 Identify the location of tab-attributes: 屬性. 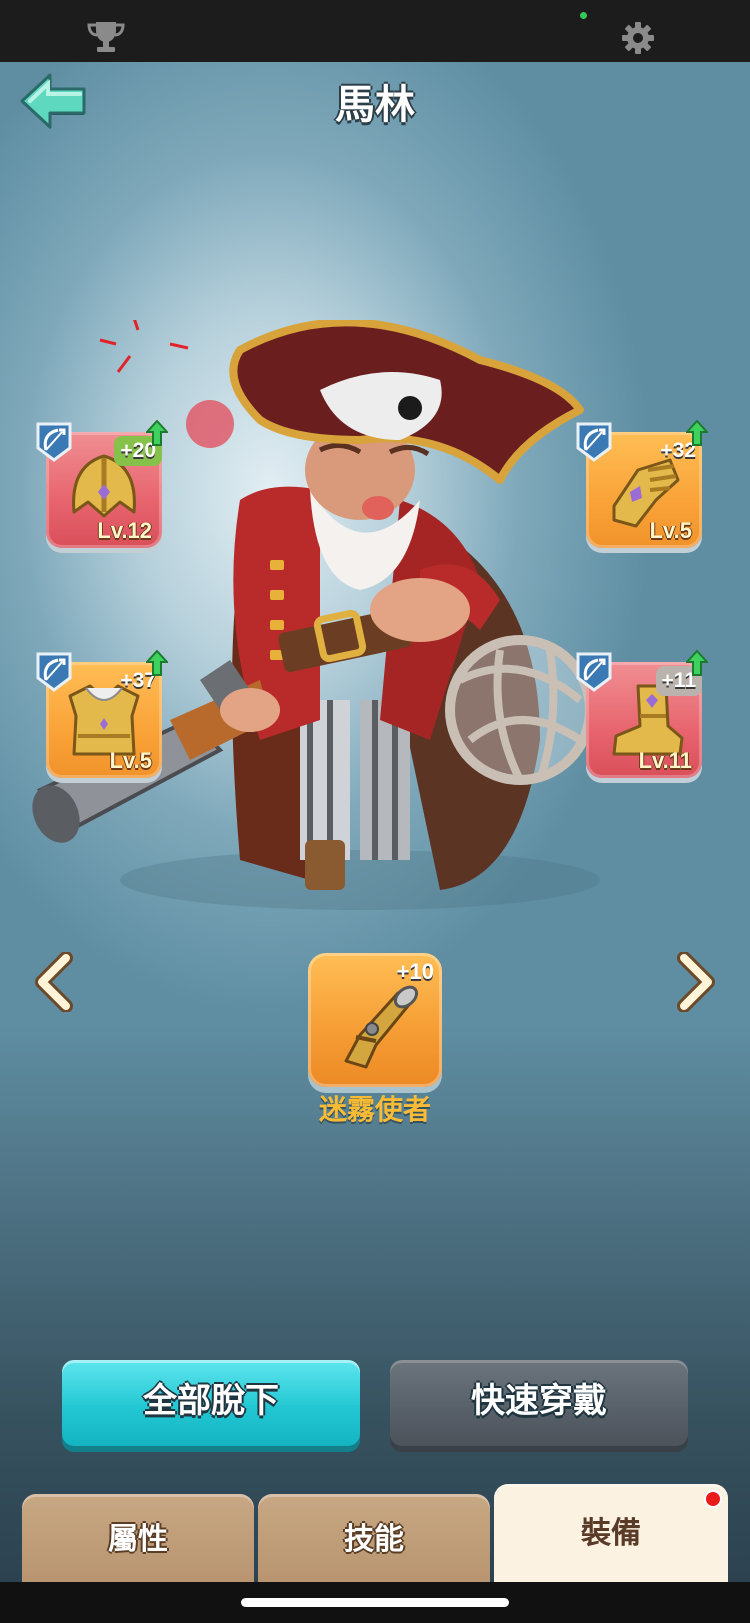
(138, 1538).